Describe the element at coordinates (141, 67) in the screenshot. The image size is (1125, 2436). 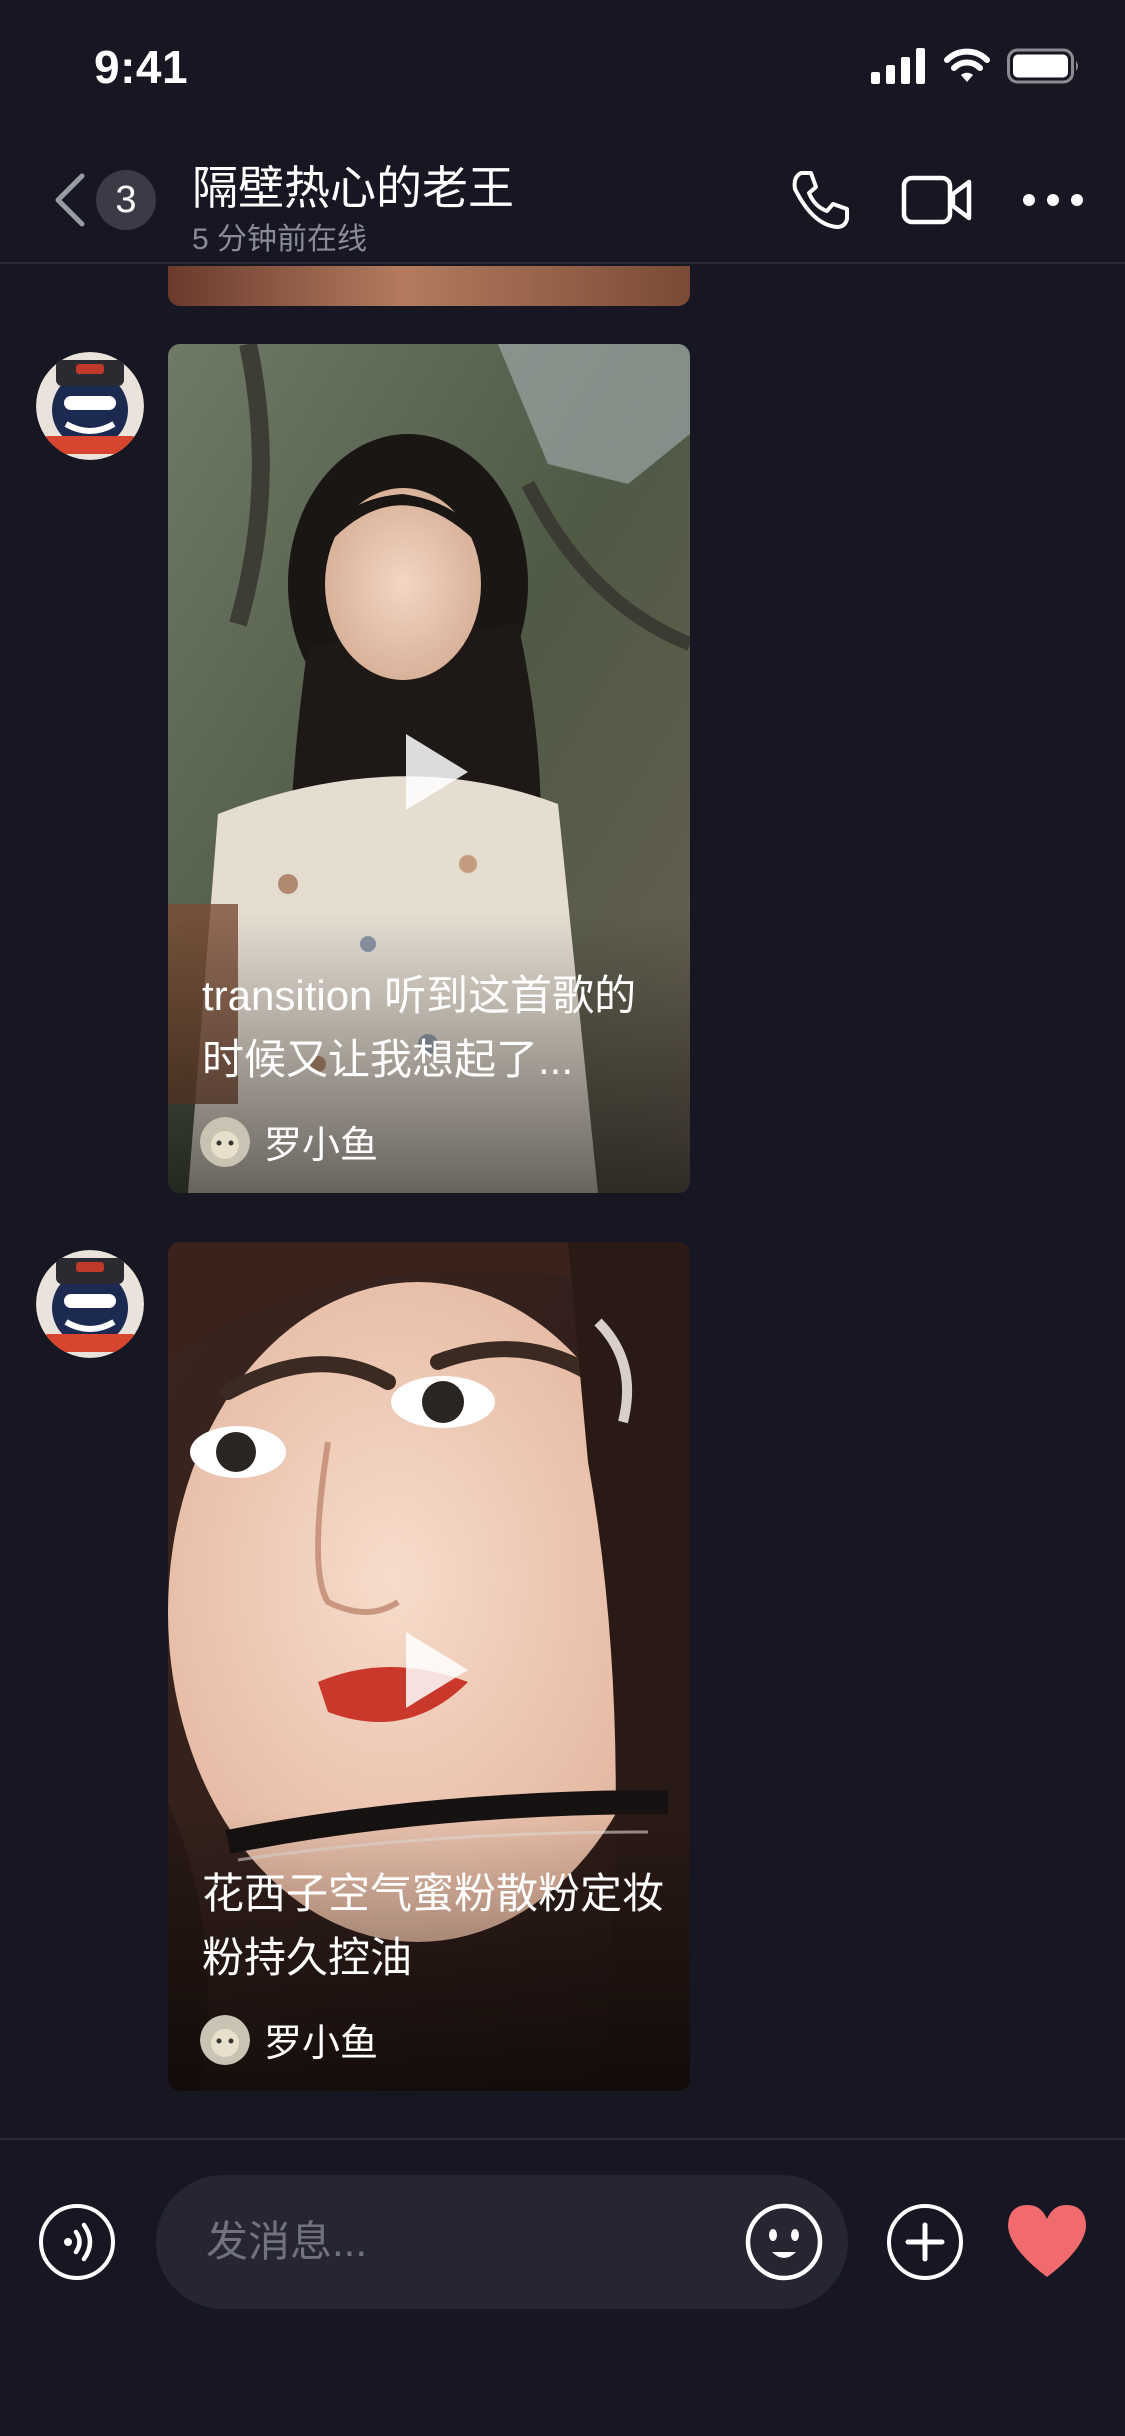
I see `status-time: 9:41` at that location.